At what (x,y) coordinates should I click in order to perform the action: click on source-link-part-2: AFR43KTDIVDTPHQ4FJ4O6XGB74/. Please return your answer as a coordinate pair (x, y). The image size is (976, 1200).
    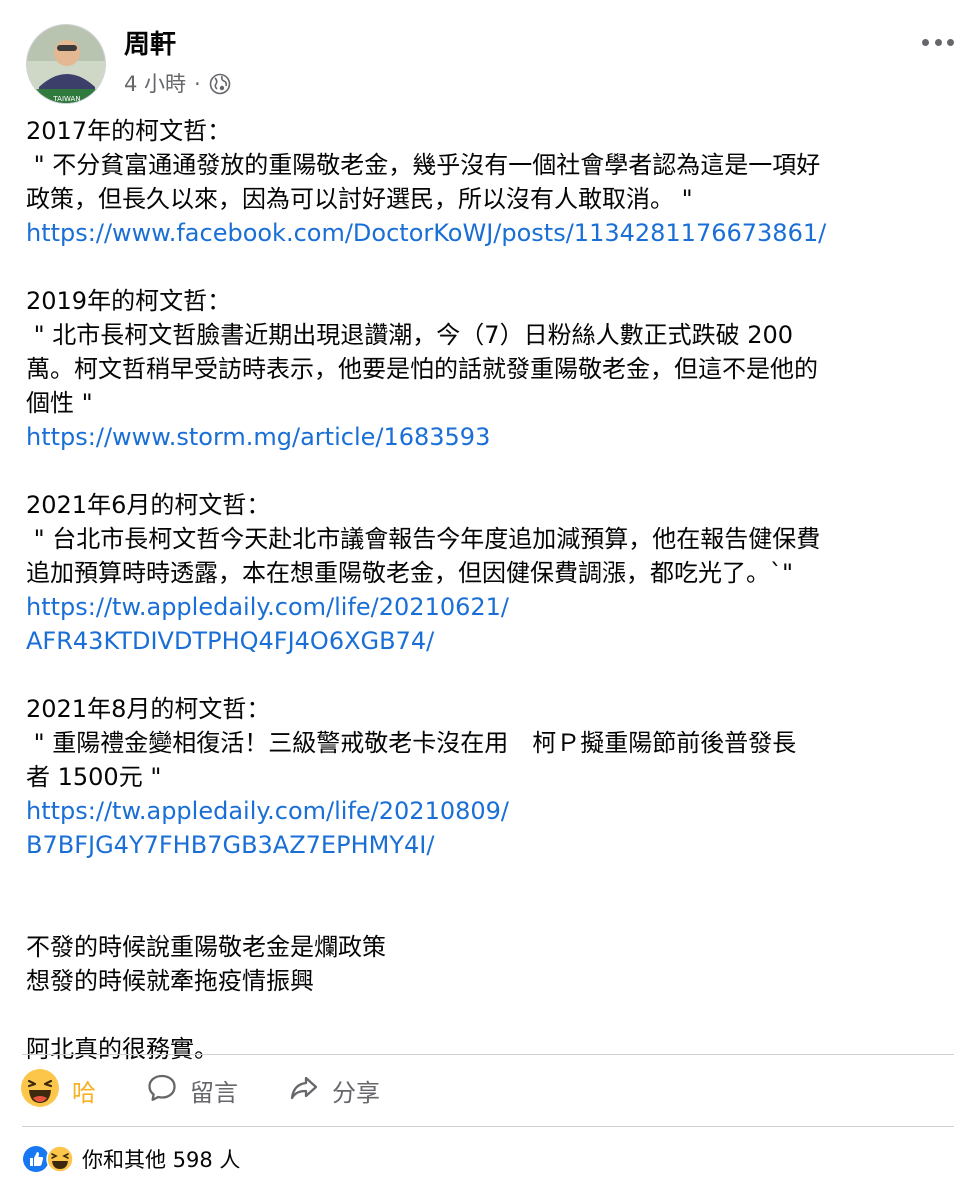
    Looking at the image, I should click on (491, 641).